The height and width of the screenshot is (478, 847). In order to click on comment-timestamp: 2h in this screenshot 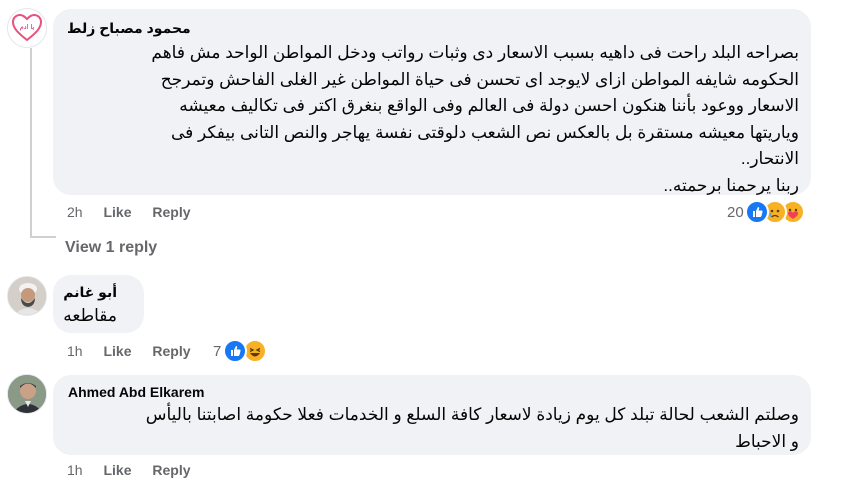, I will do `click(75, 212)`.